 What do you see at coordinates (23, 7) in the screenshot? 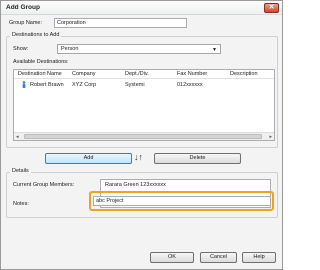
I see `dialog-title: Add Group` at bounding box center [23, 7].